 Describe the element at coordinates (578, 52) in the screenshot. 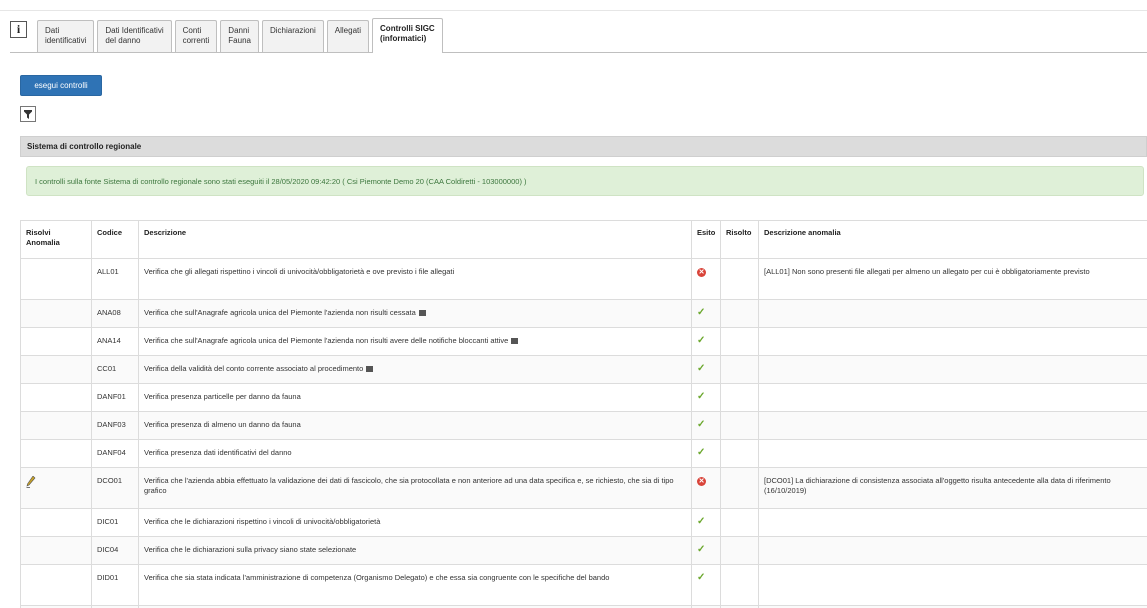

I see `tab-underline` at that location.